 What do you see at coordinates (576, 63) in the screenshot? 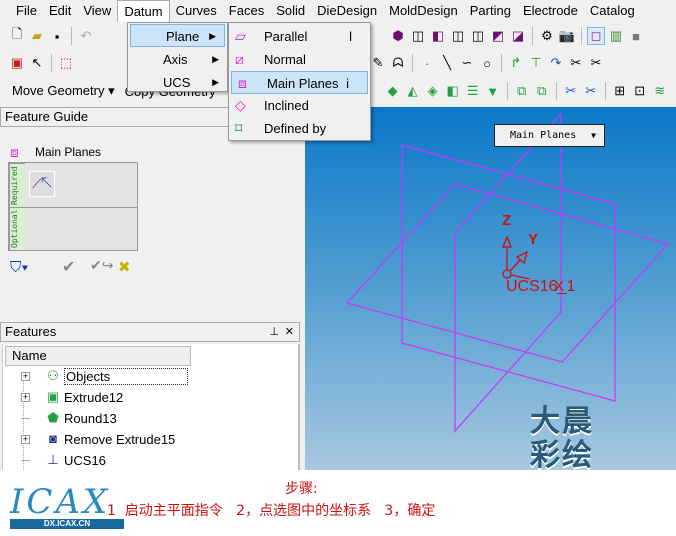
I see `cut-curve-icon: ✂` at bounding box center [576, 63].